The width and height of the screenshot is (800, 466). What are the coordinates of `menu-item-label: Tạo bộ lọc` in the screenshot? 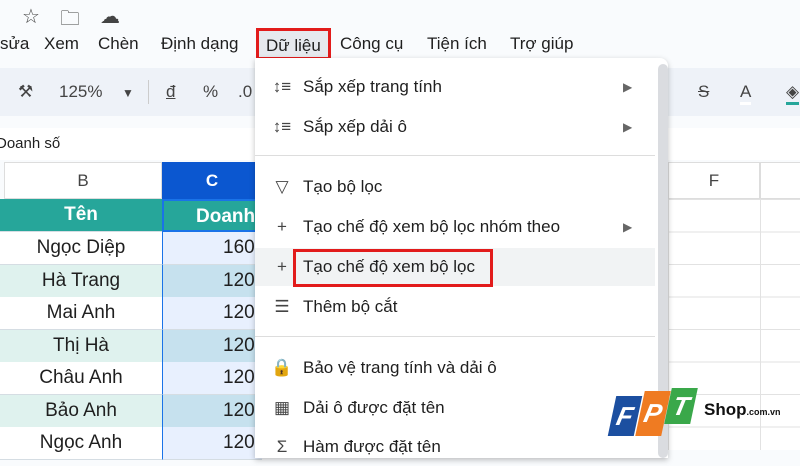 It's located at (343, 186).